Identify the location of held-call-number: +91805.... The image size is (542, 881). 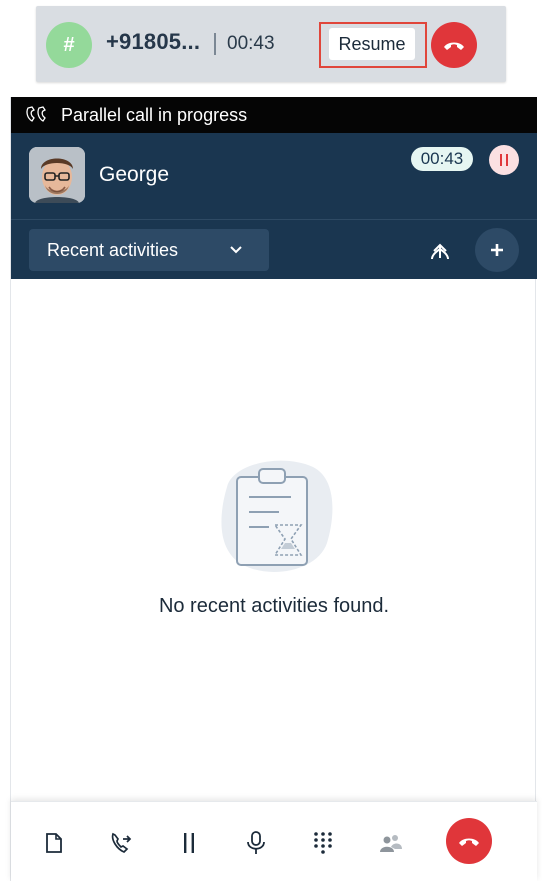
(153, 41).